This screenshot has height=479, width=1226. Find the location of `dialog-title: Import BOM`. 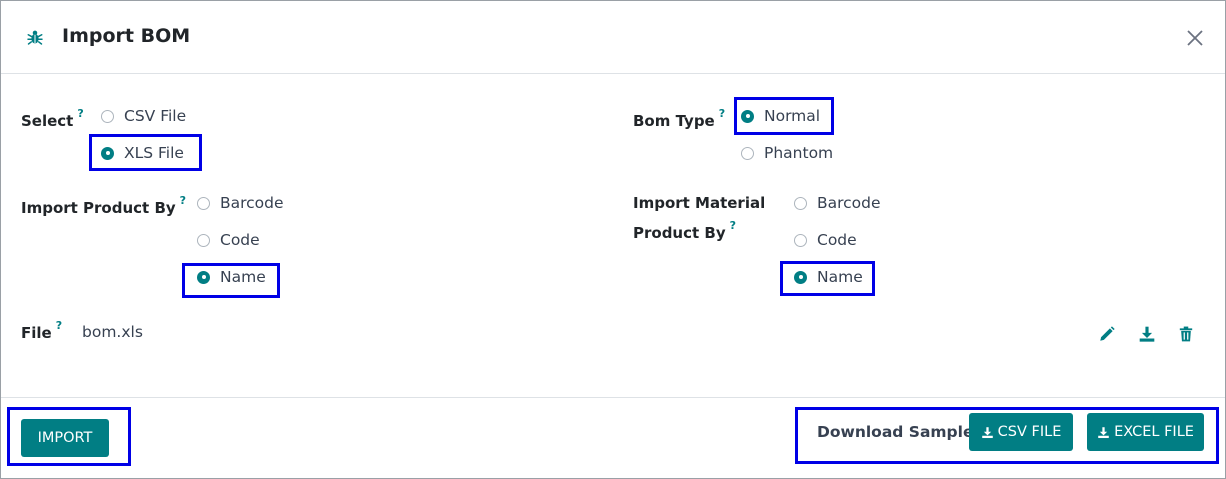

dialog-title: Import BOM is located at coordinates (126, 36).